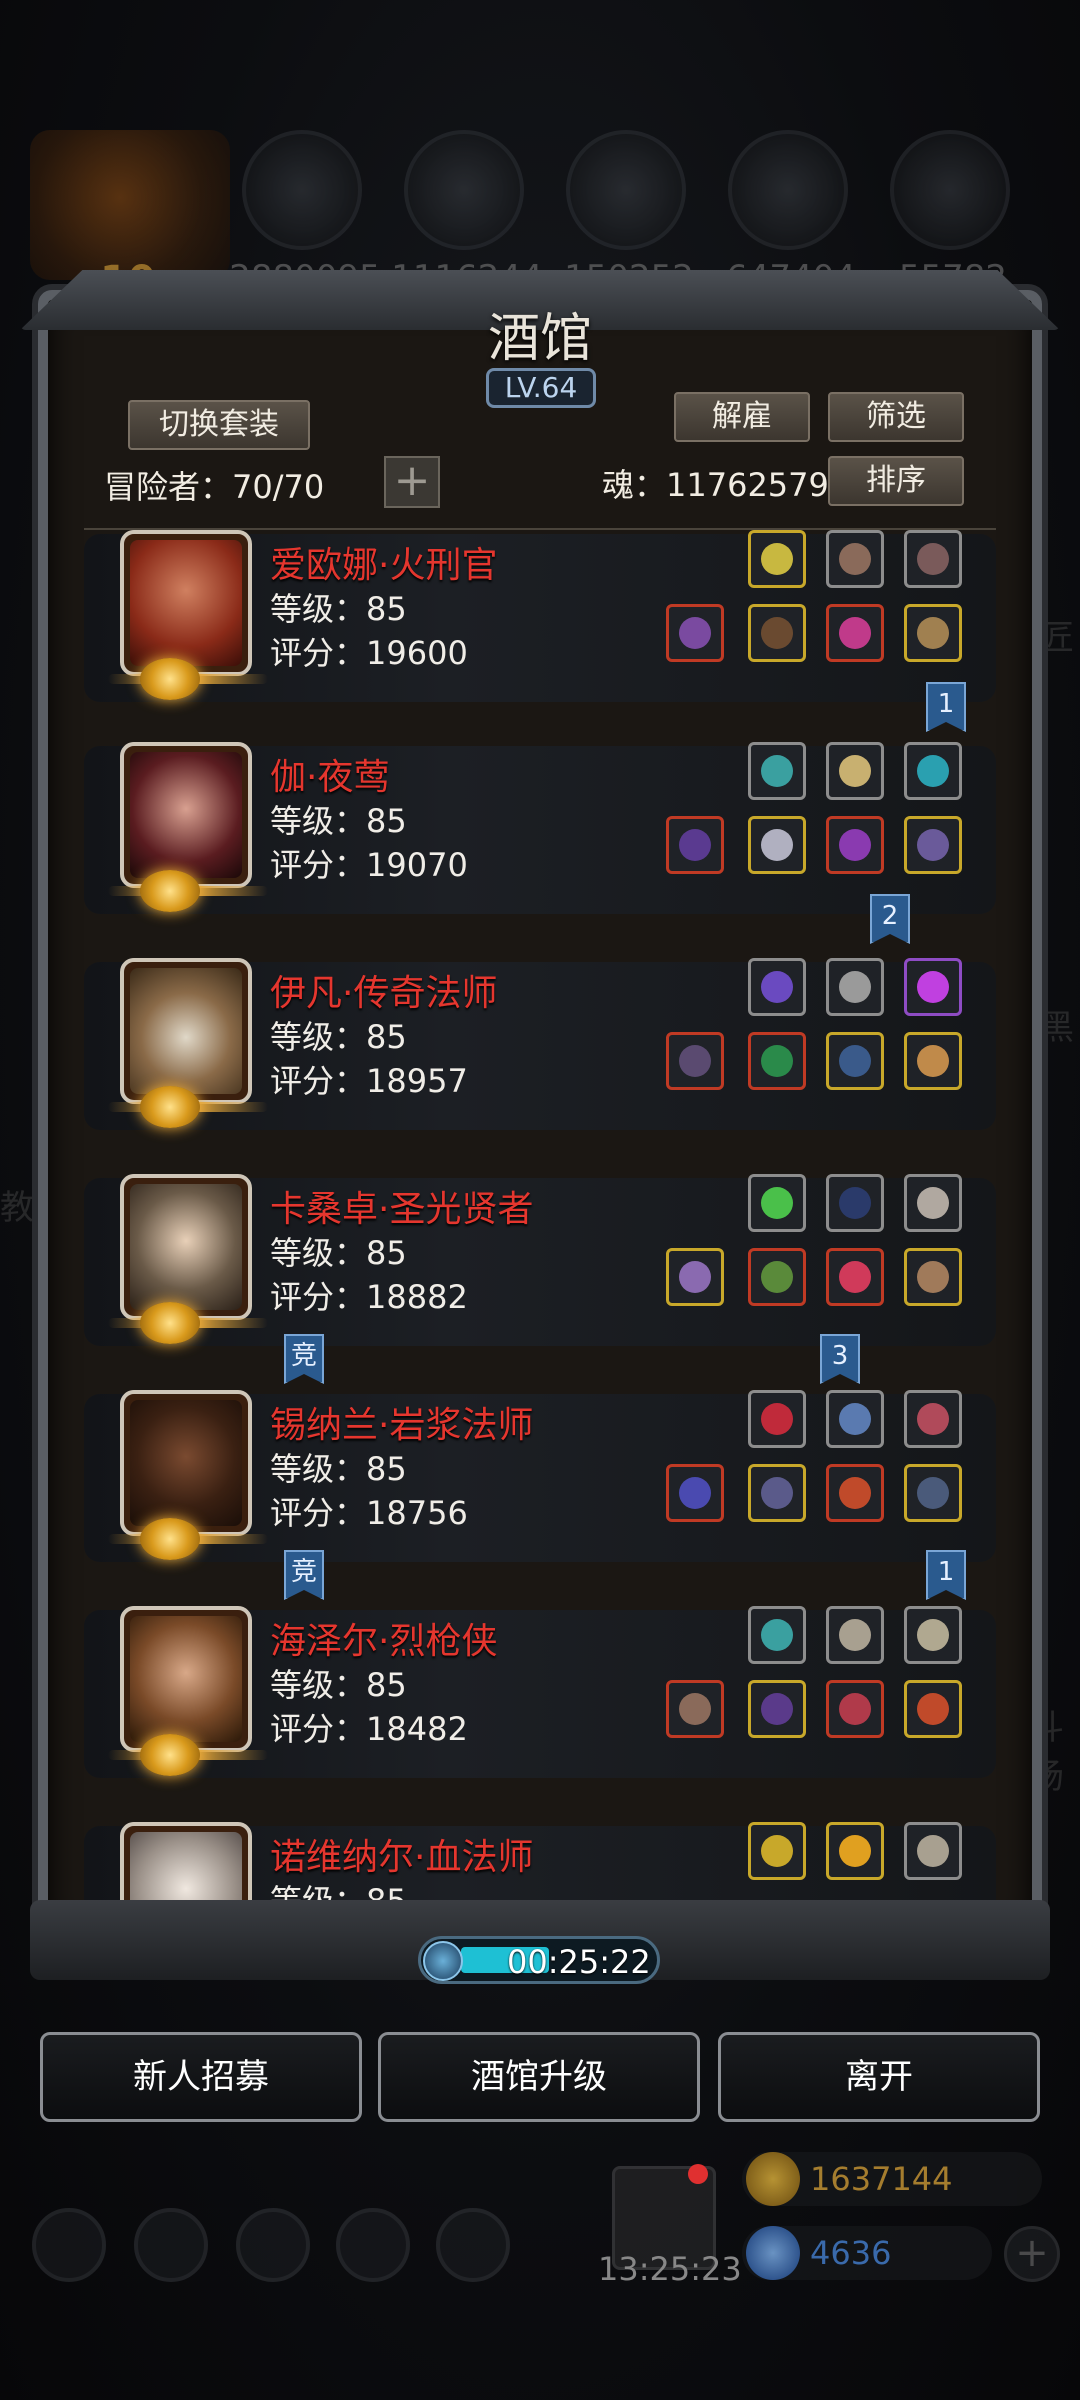  What do you see at coordinates (473, 2245) in the screenshot?
I see `quest-icon` at bounding box center [473, 2245].